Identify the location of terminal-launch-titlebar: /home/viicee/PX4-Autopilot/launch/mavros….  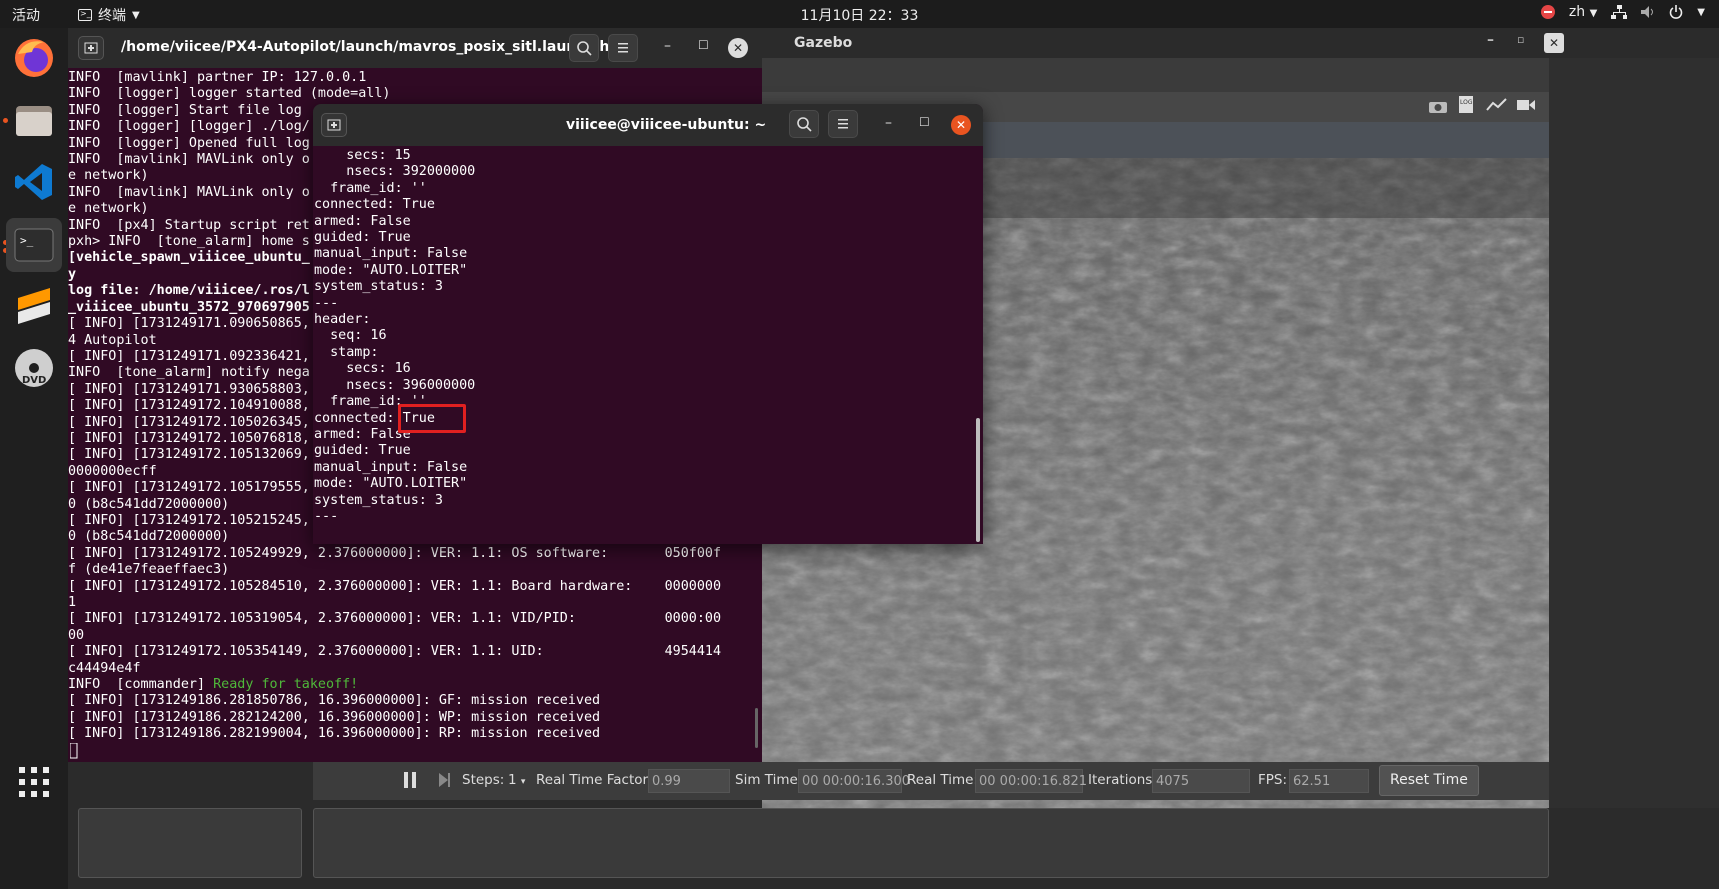
(415, 48).